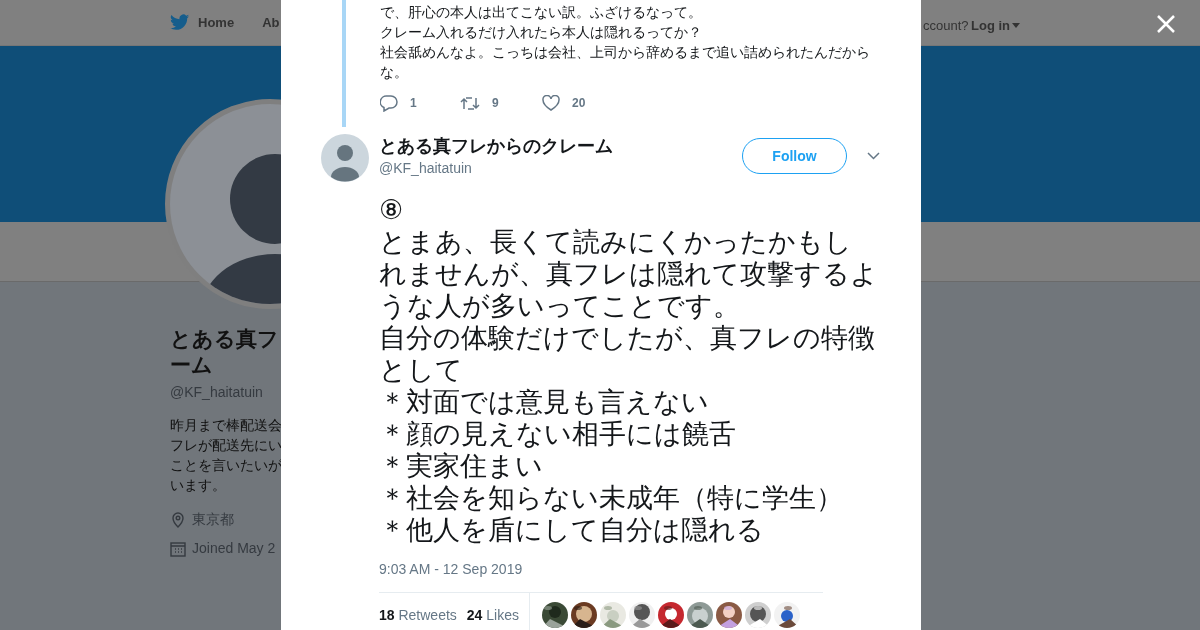  What do you see at coordinates (1016, 26) in the screenshot?
I see `caret-icon` at bounding box center [1016, 26].